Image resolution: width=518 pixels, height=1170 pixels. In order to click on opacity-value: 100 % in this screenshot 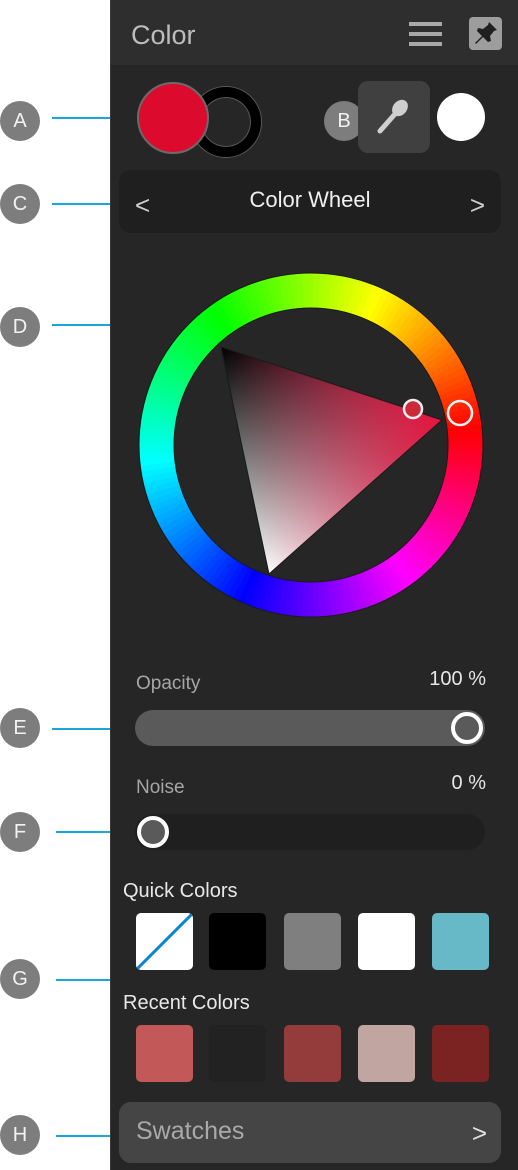, I will do `click(457, 679)`.